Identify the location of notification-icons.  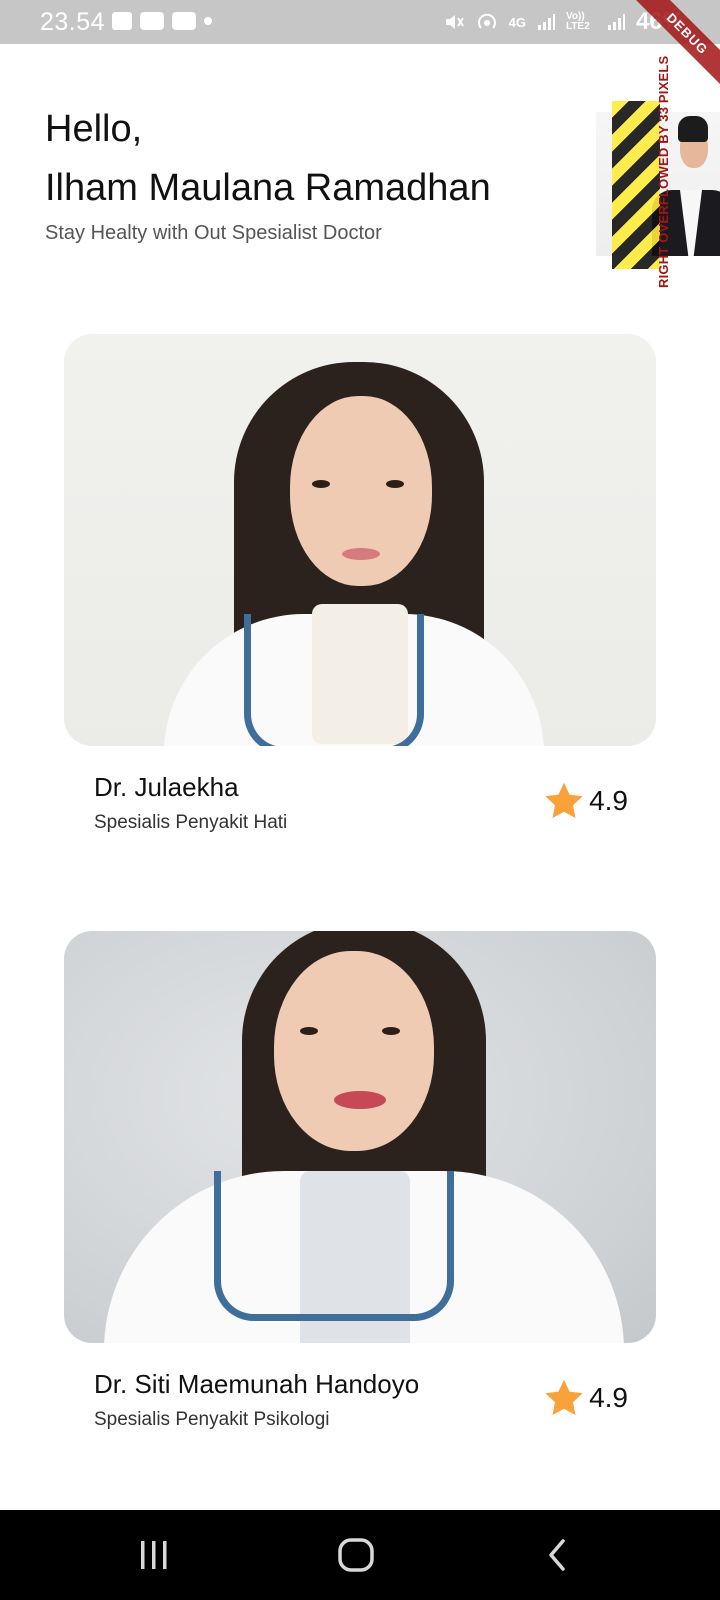
(162, 21).